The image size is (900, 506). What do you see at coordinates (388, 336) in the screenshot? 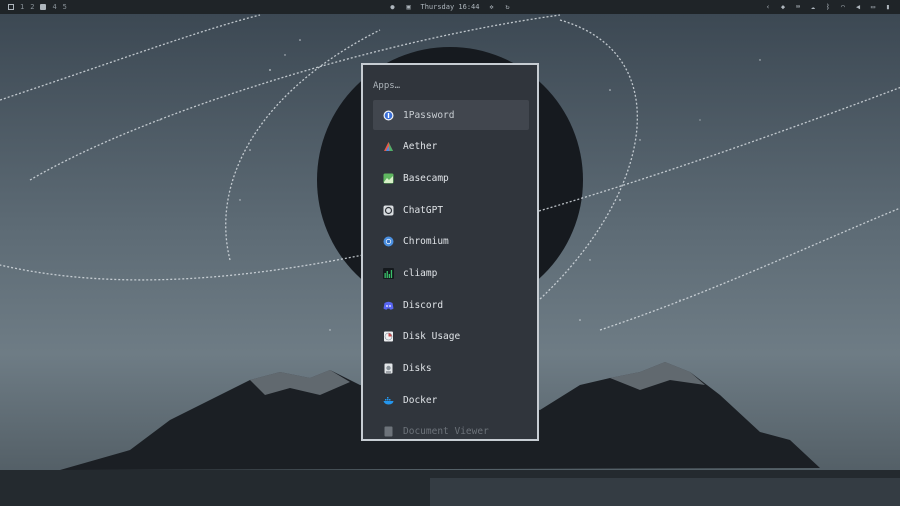
I see `disk-usage-icon` at bounding box center [388, 336].